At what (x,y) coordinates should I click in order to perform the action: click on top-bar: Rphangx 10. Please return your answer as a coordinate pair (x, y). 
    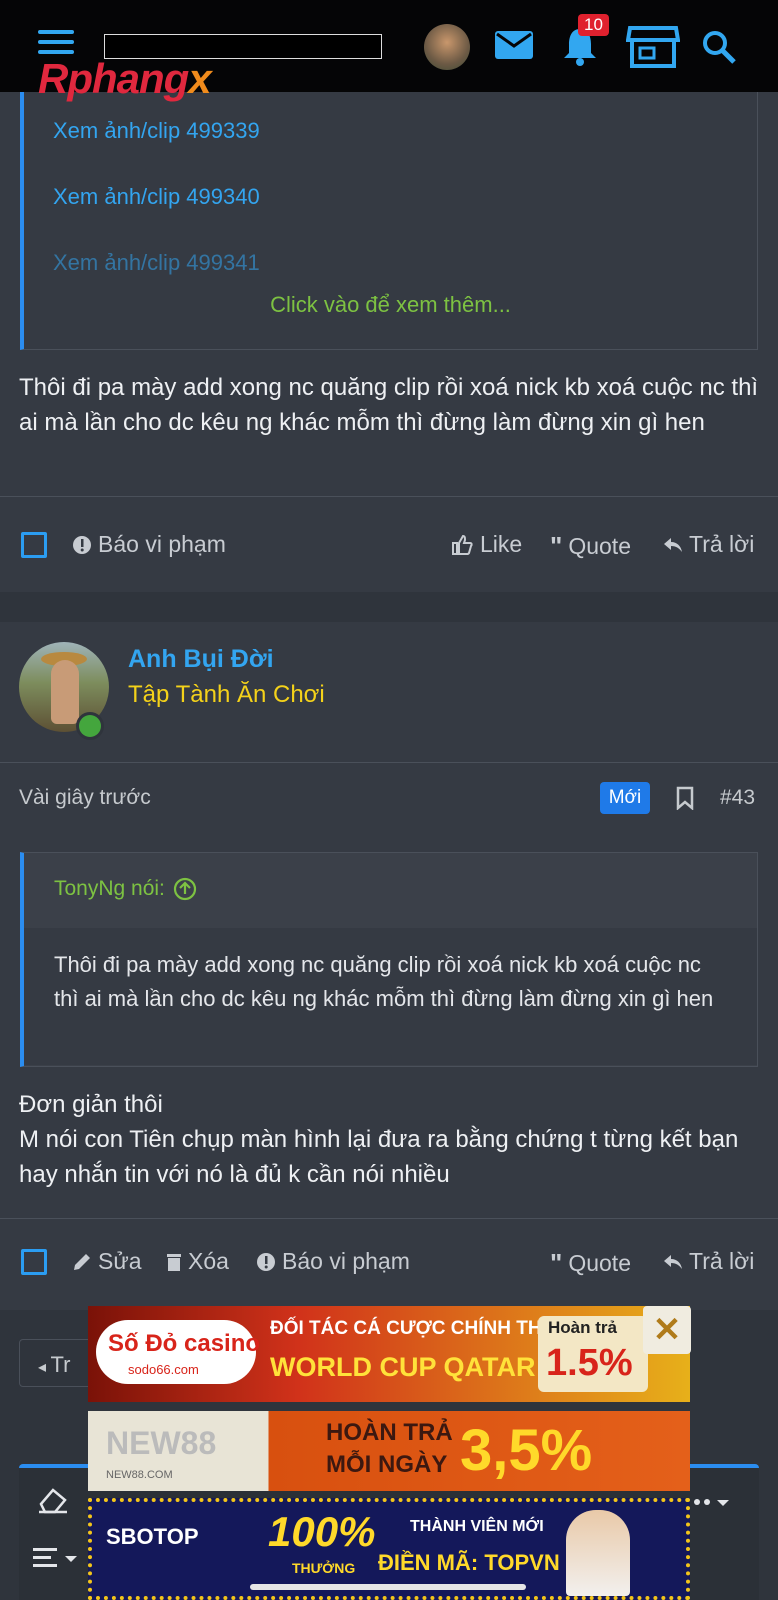
    Looking at the image, I should click on (389, 50).